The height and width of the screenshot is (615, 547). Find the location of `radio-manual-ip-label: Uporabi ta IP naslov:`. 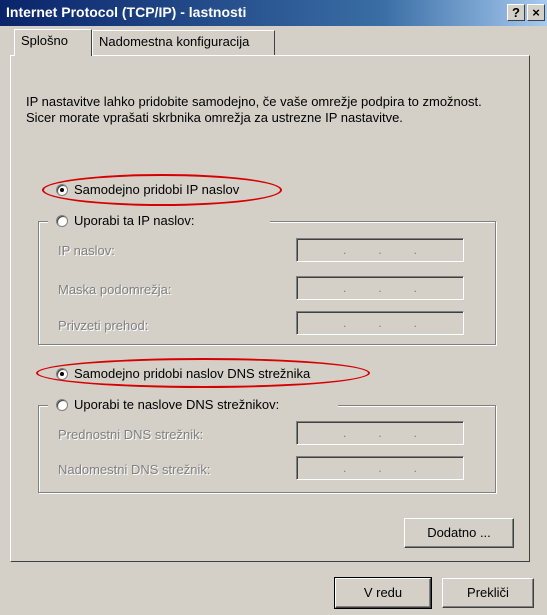

radio-manual-ip-label: Uporabi ta IP naslov: is located at coordinates (134, 220).